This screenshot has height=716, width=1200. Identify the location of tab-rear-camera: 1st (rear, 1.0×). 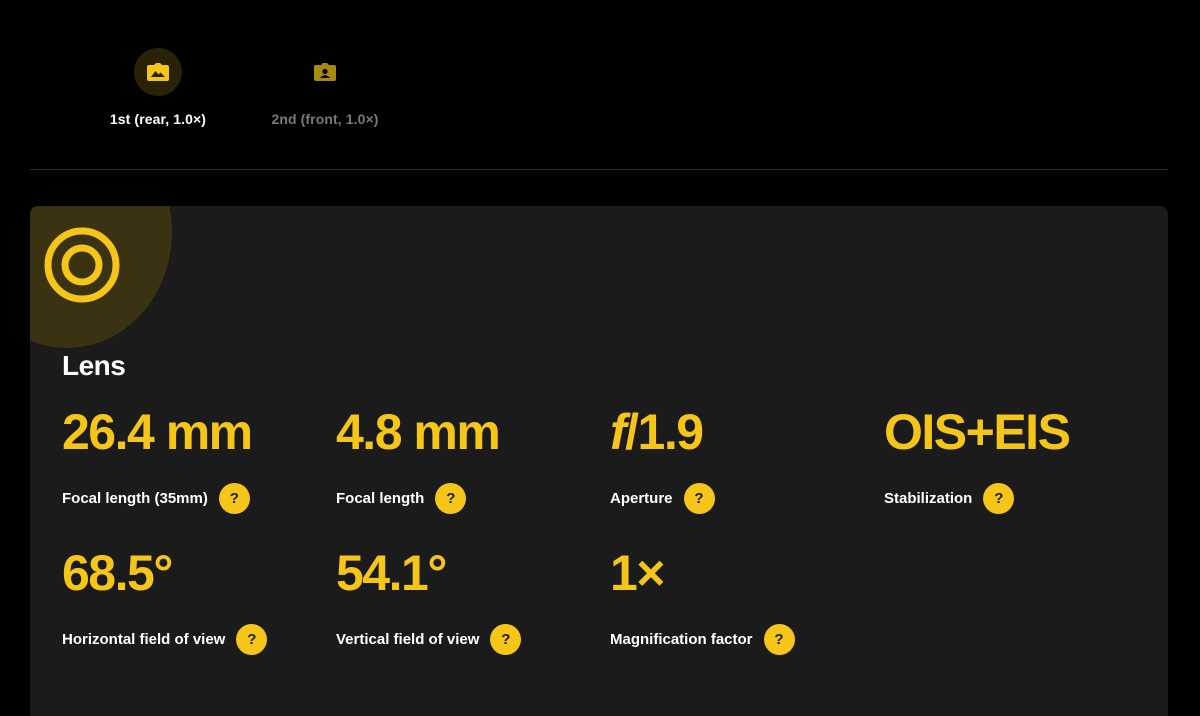
(158, 87).